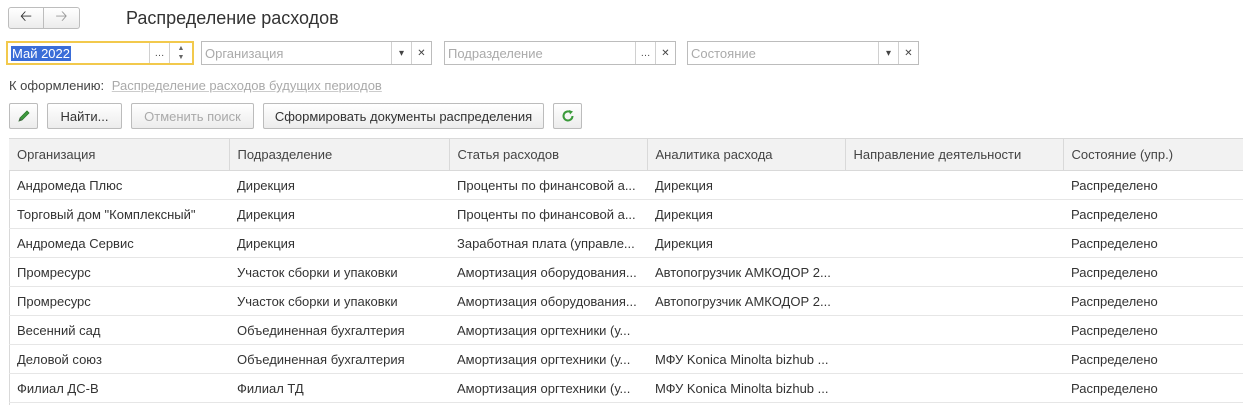 This screenshot has width=1243, height=405. I want to click on department-clear-button: ✕, so click(665, 53).